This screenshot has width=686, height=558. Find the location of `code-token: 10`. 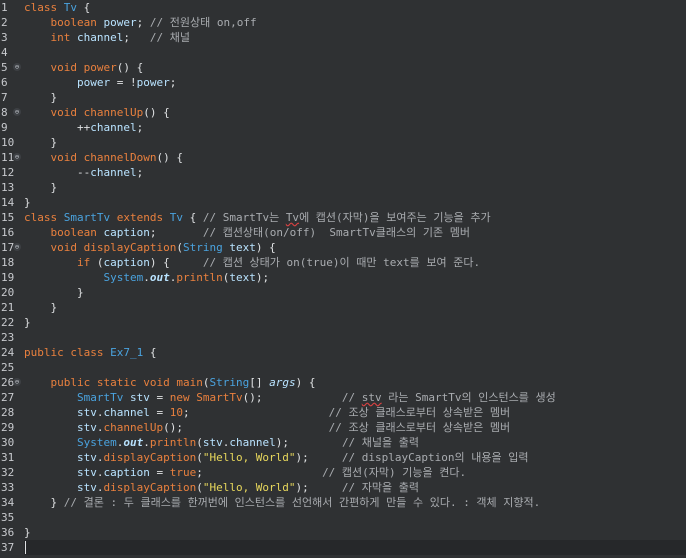

code-token: 10 is located at coordinates (176, 412).